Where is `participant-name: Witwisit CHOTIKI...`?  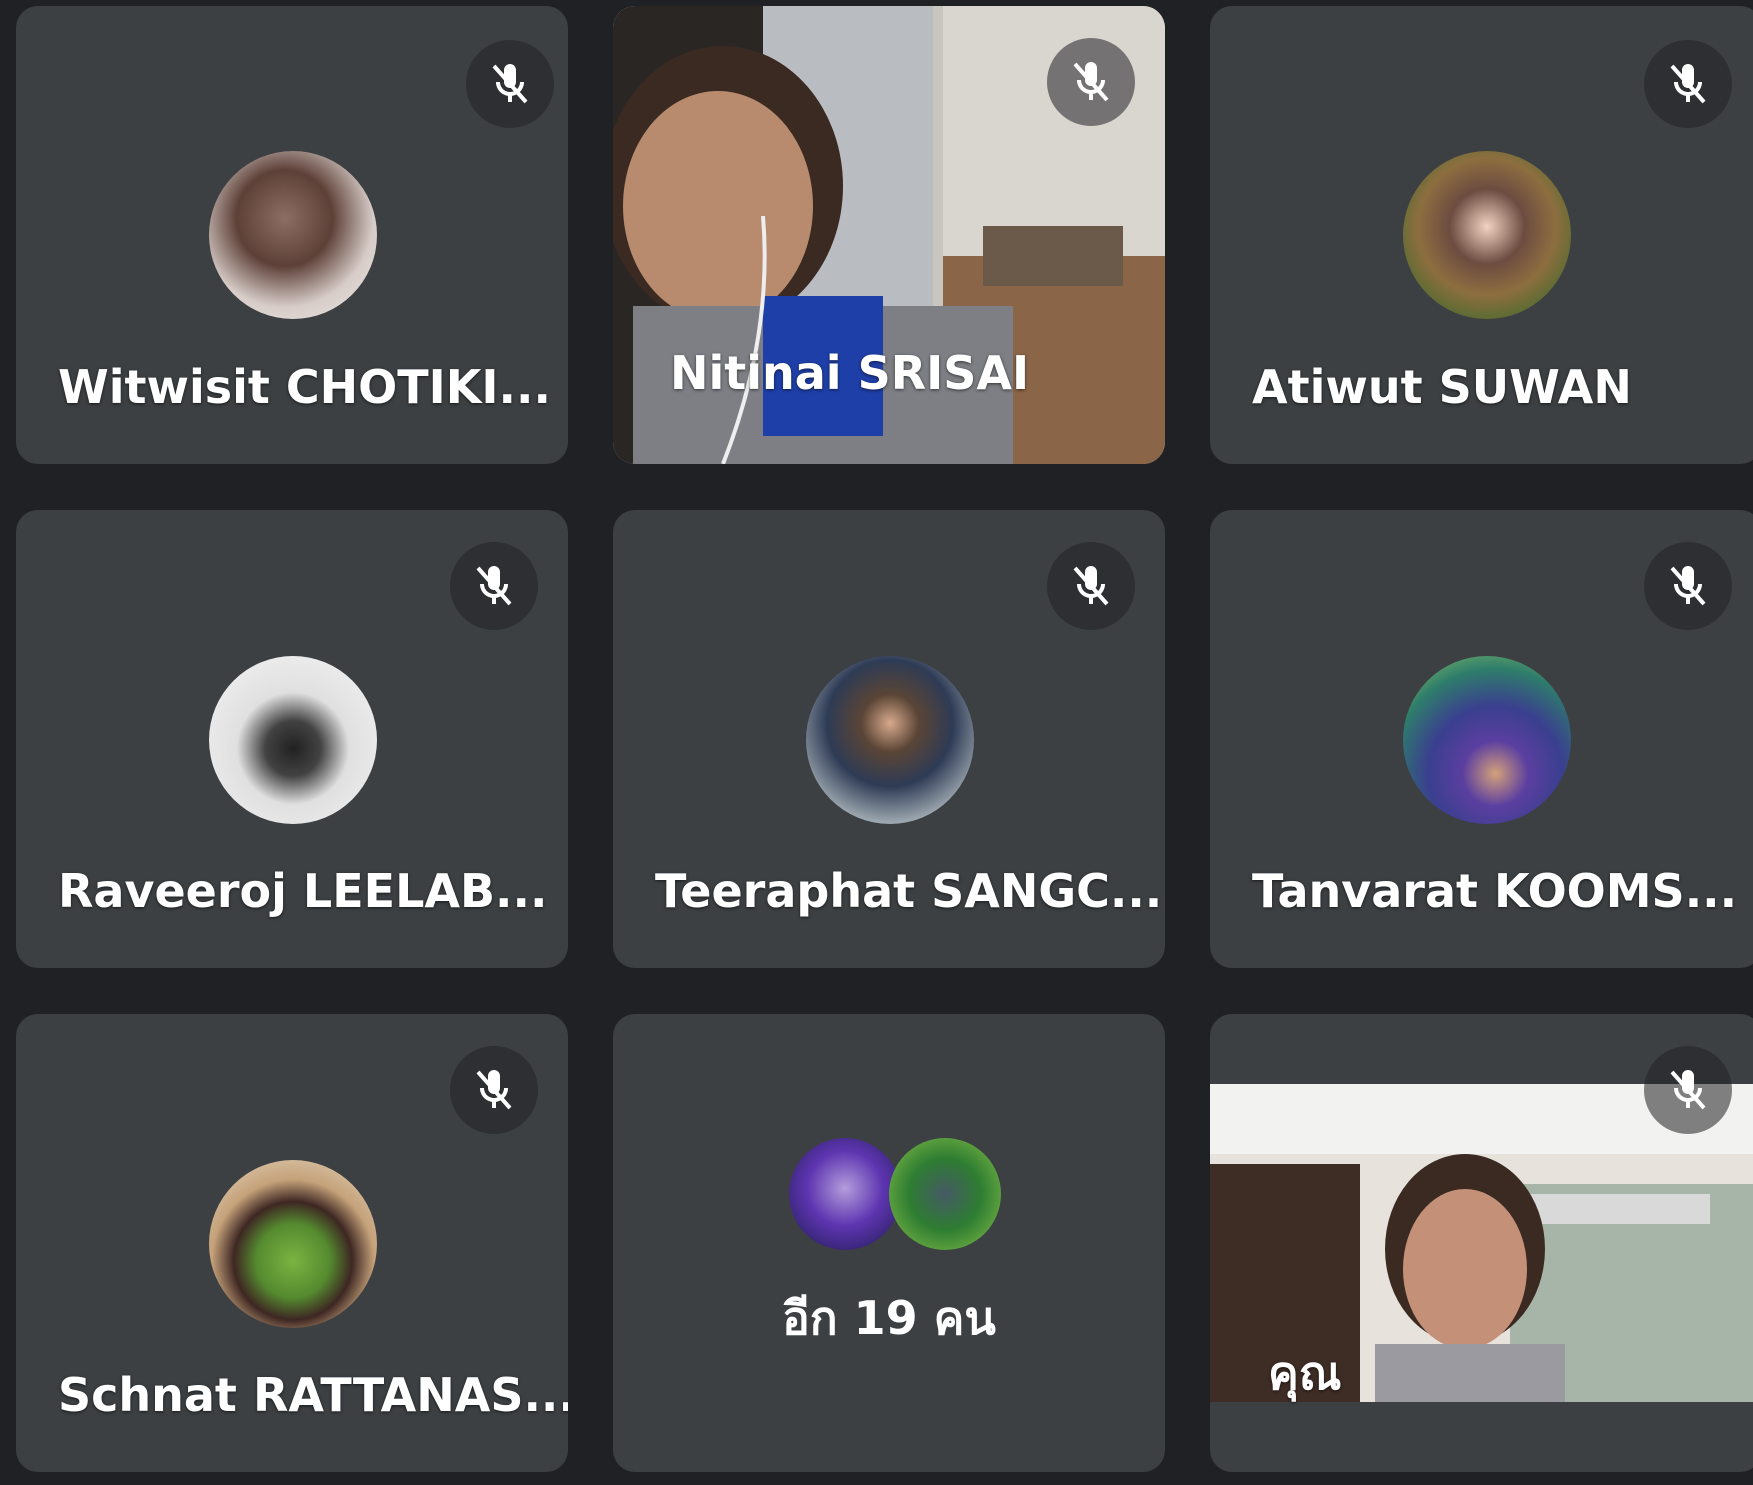 participant-name: Witwisit CHOTIKI... is located at coordinates (304, 387).